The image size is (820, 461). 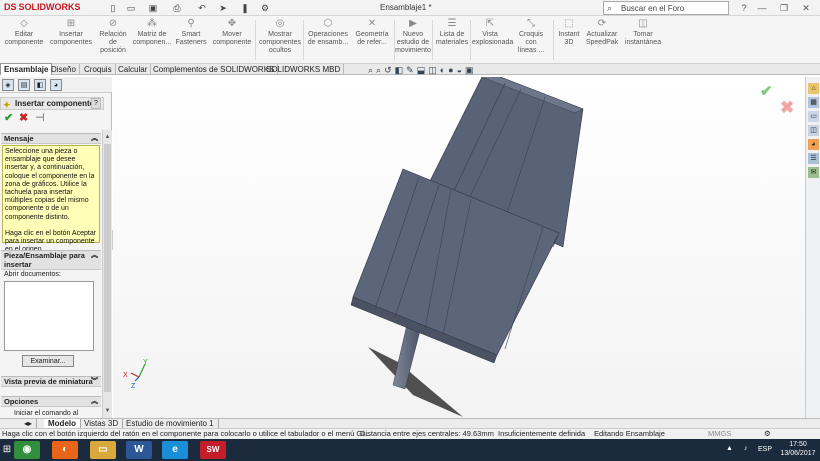 I want to click on volume-icon: ♪, so click(x=746, y=448).